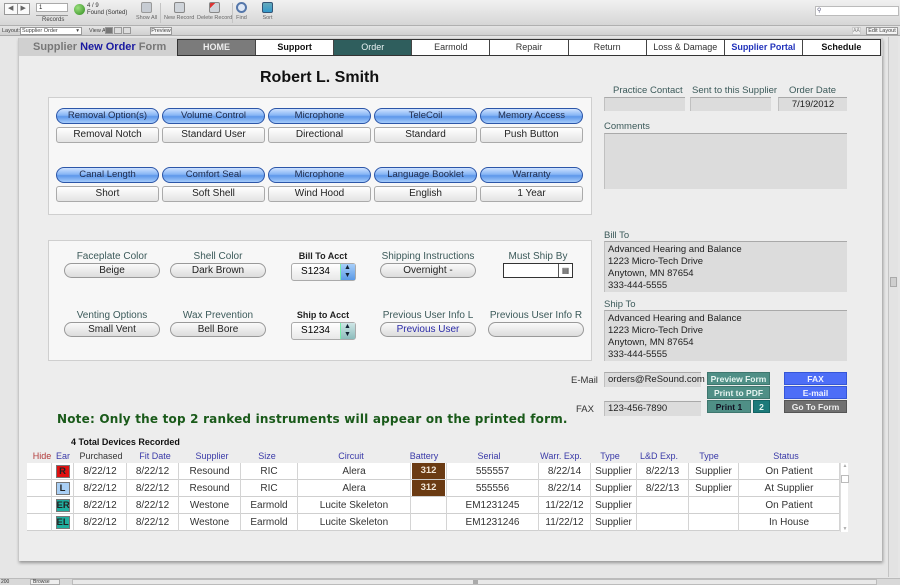 Image resolution: width=900 pixels, height=585 pixels. What do you see at coordinates (764, 47) in the screenshot?
I see `tab-supplier-portal: Supplier Portal` at bounding box center [764, 47].